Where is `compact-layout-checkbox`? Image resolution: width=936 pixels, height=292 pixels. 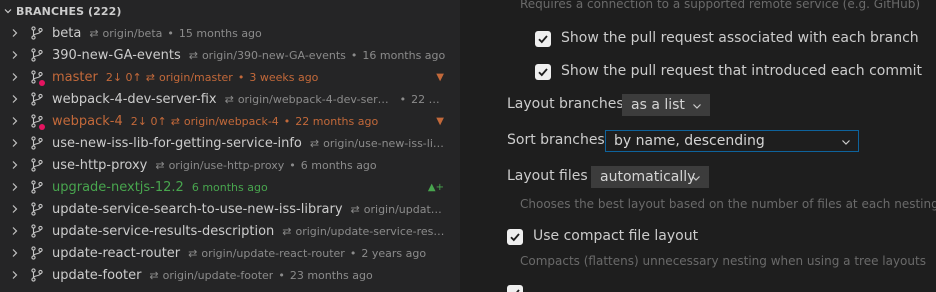
compact-layout-checkbox is located at coordinates (515, 237).